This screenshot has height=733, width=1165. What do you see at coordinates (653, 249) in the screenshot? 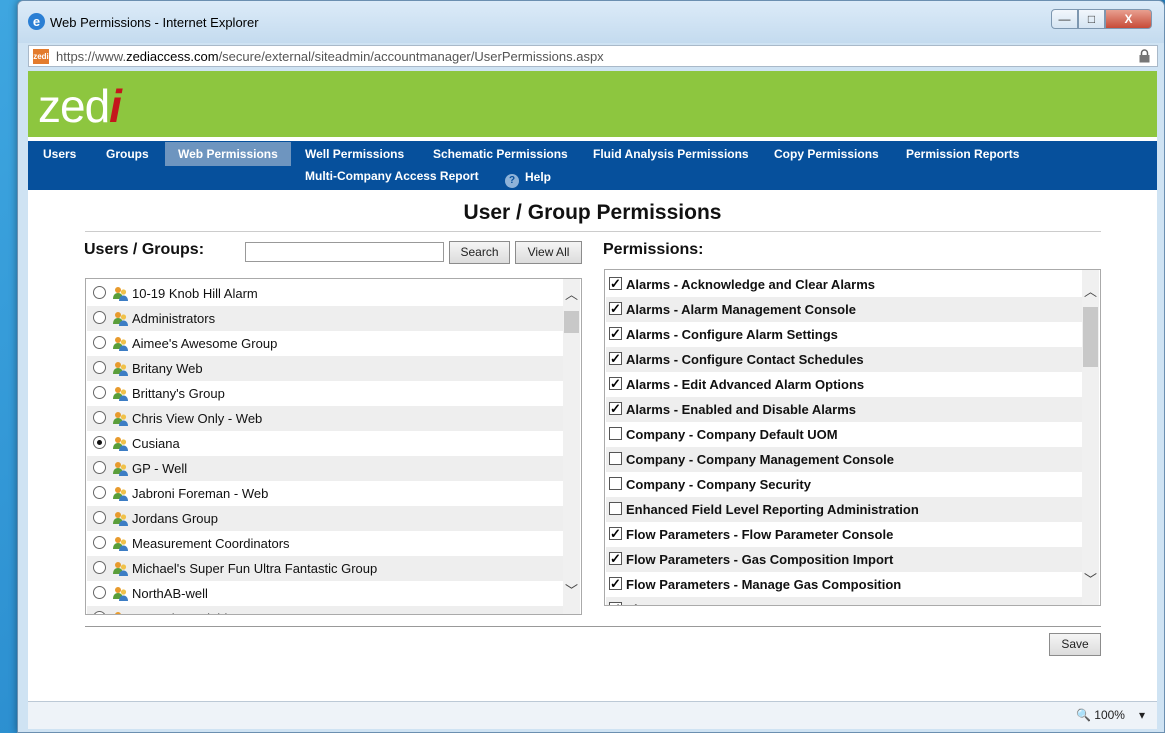
I see `permissions-label: Permissions:` at bounding box center [653, 249].